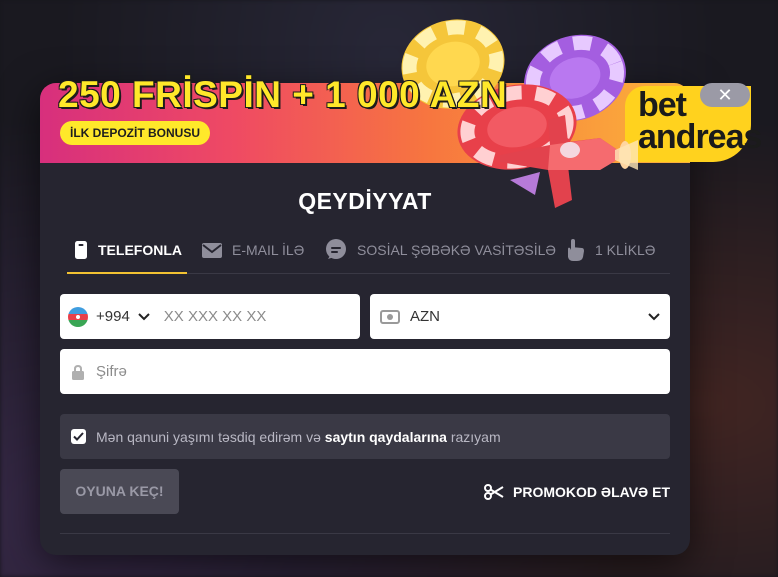 The width and height of the screenshot is (778, 577). What do you see at coordinates (425, 316) in the screenshot?
I see `currency-value: AZN` at bounding box center [425, 316].